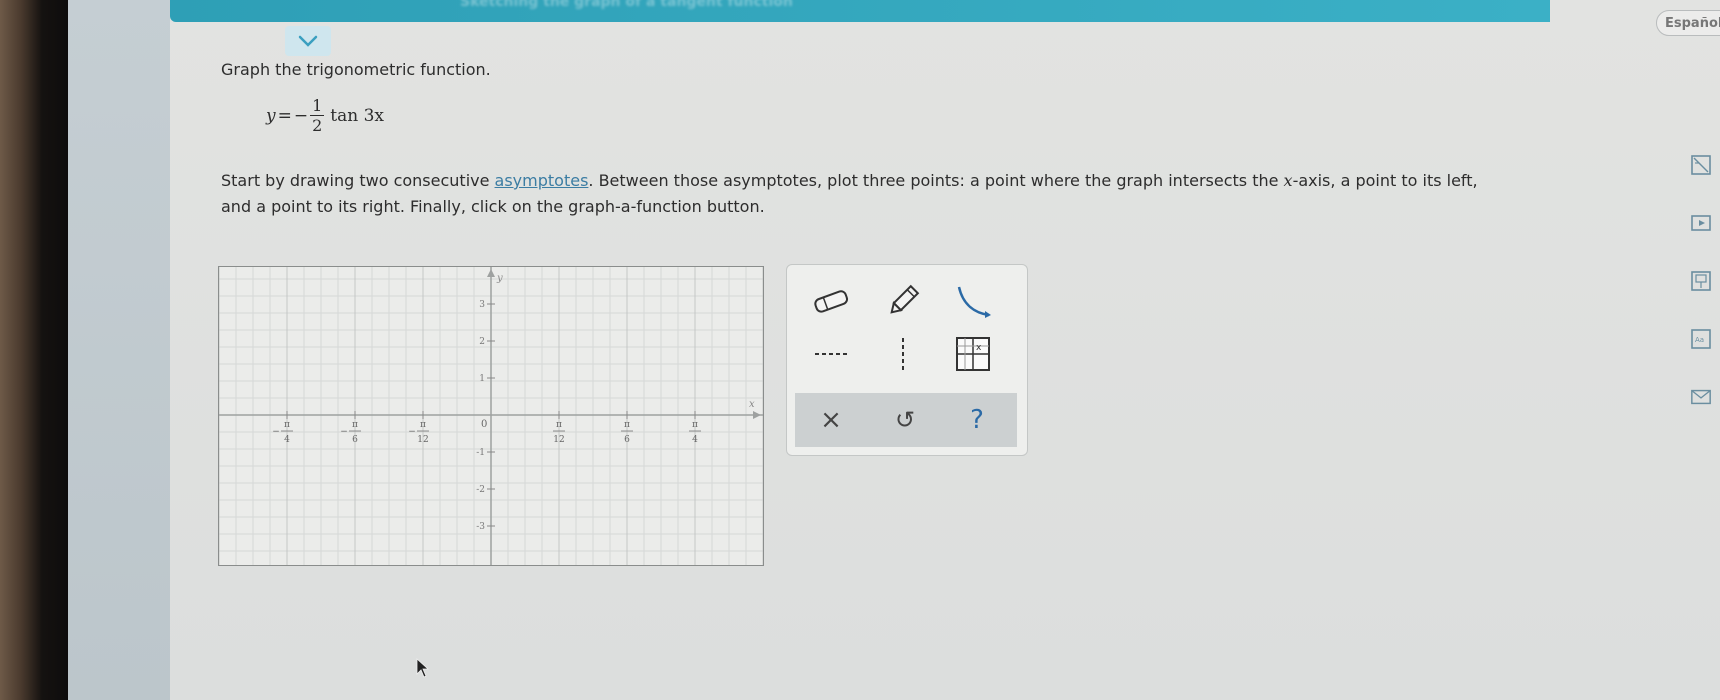 This screenshot has height=700, width=1720. I want to click on directions-text: Start by drawing two consecutive, so click(358, 180).